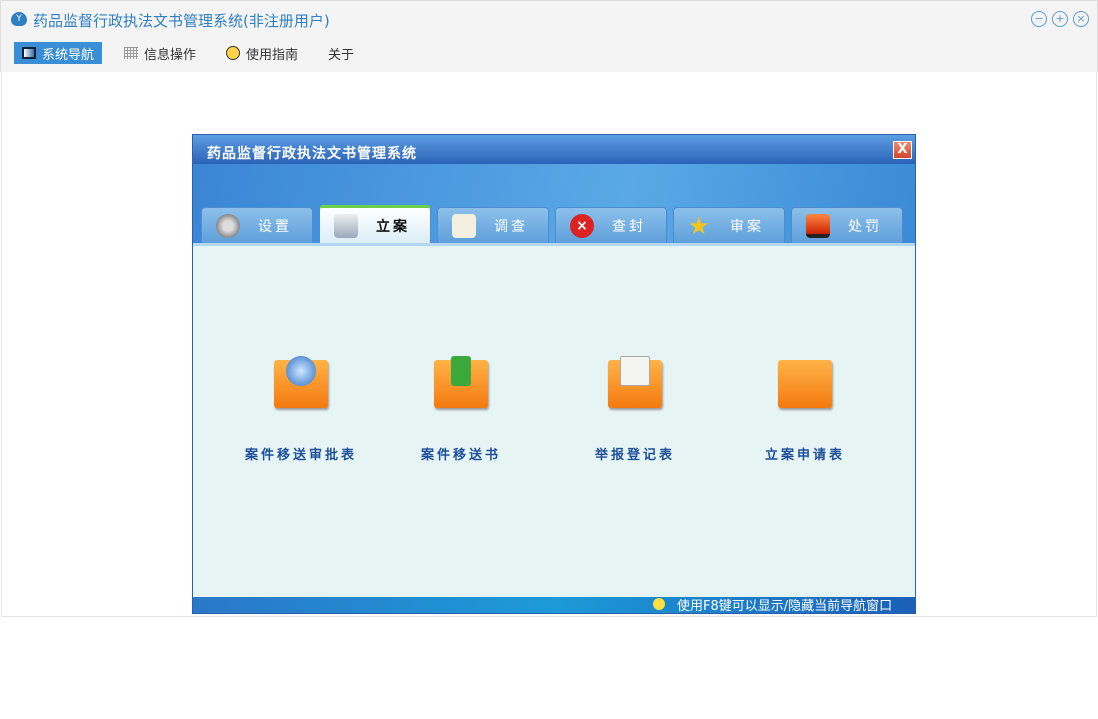  Describe the element at coordinates (19, 19) in the screenshot. I see `app-logo-icon: Y` at that location.